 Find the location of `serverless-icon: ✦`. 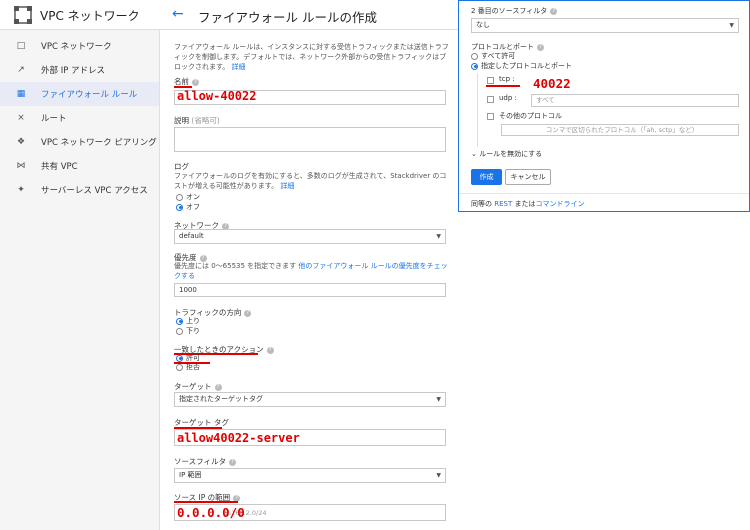

serverless-icon: ✦ is located at coordinates (21, 190).